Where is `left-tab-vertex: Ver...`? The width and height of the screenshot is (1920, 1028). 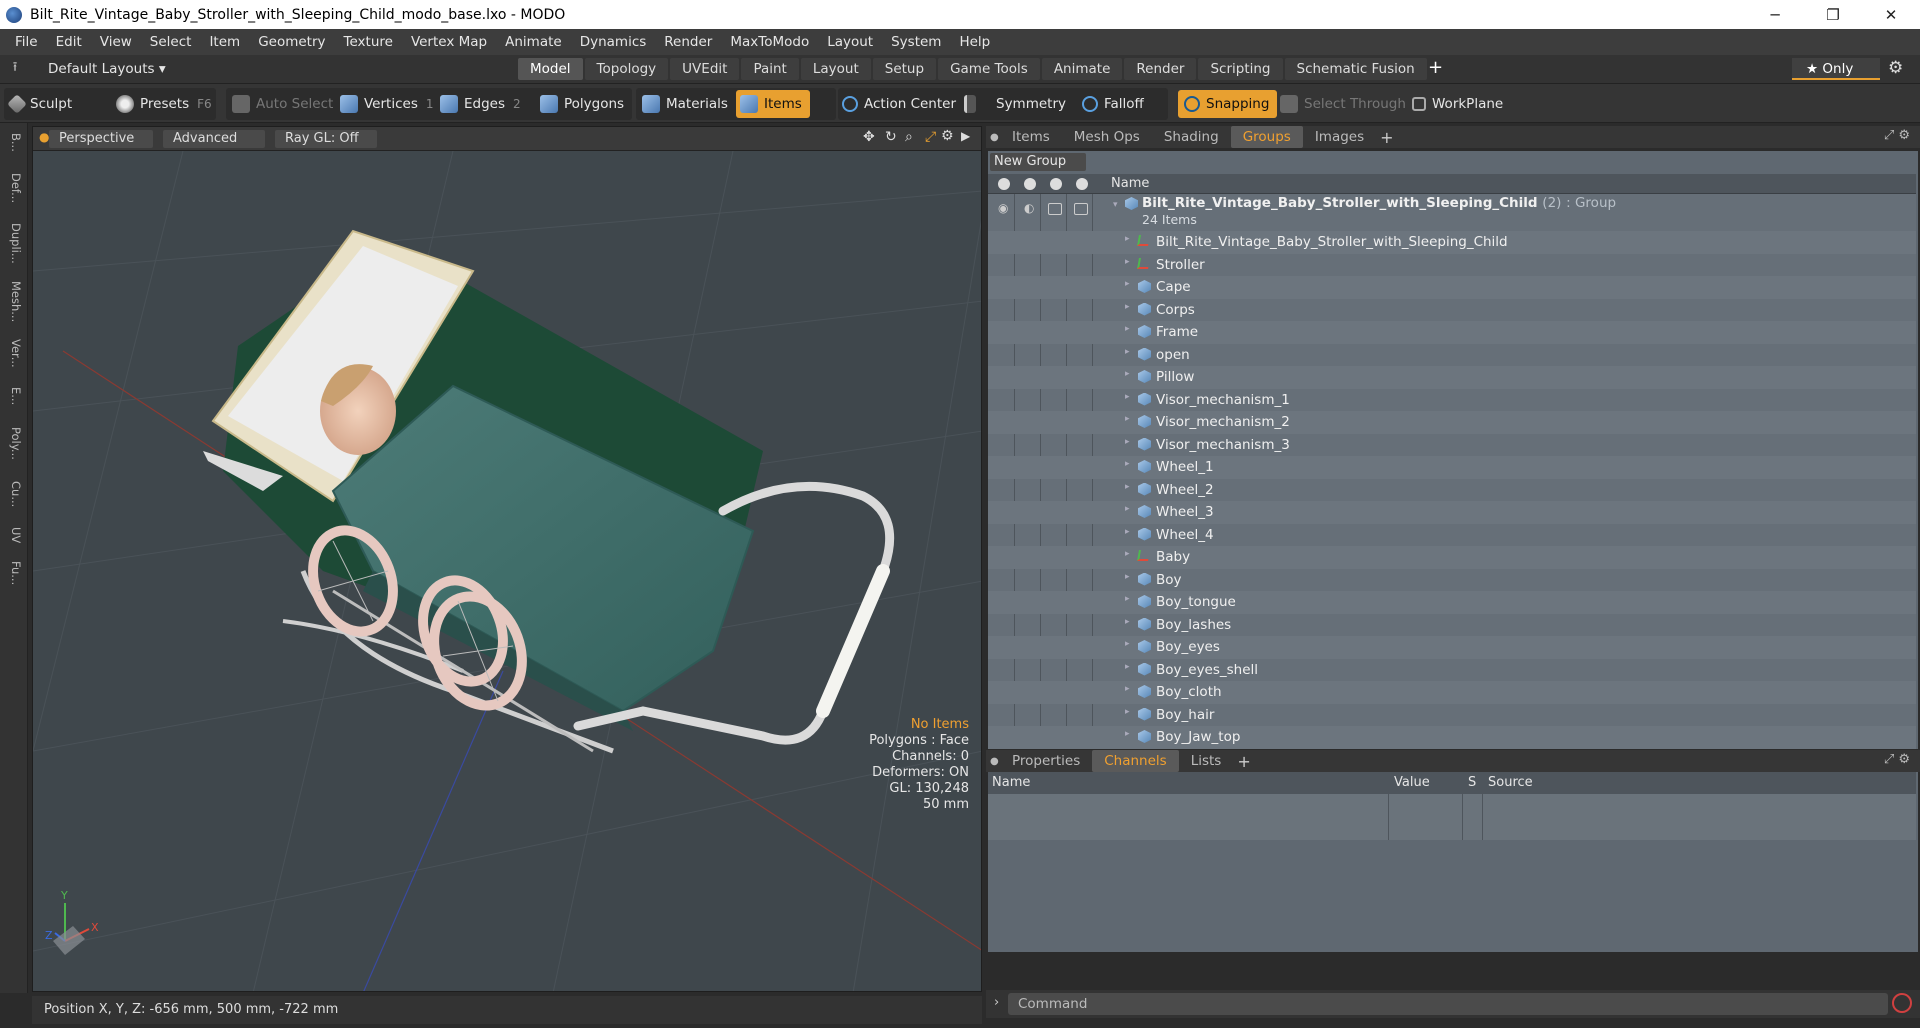
left-tab-vertex: Ver... is located at coordinates (14, 353).